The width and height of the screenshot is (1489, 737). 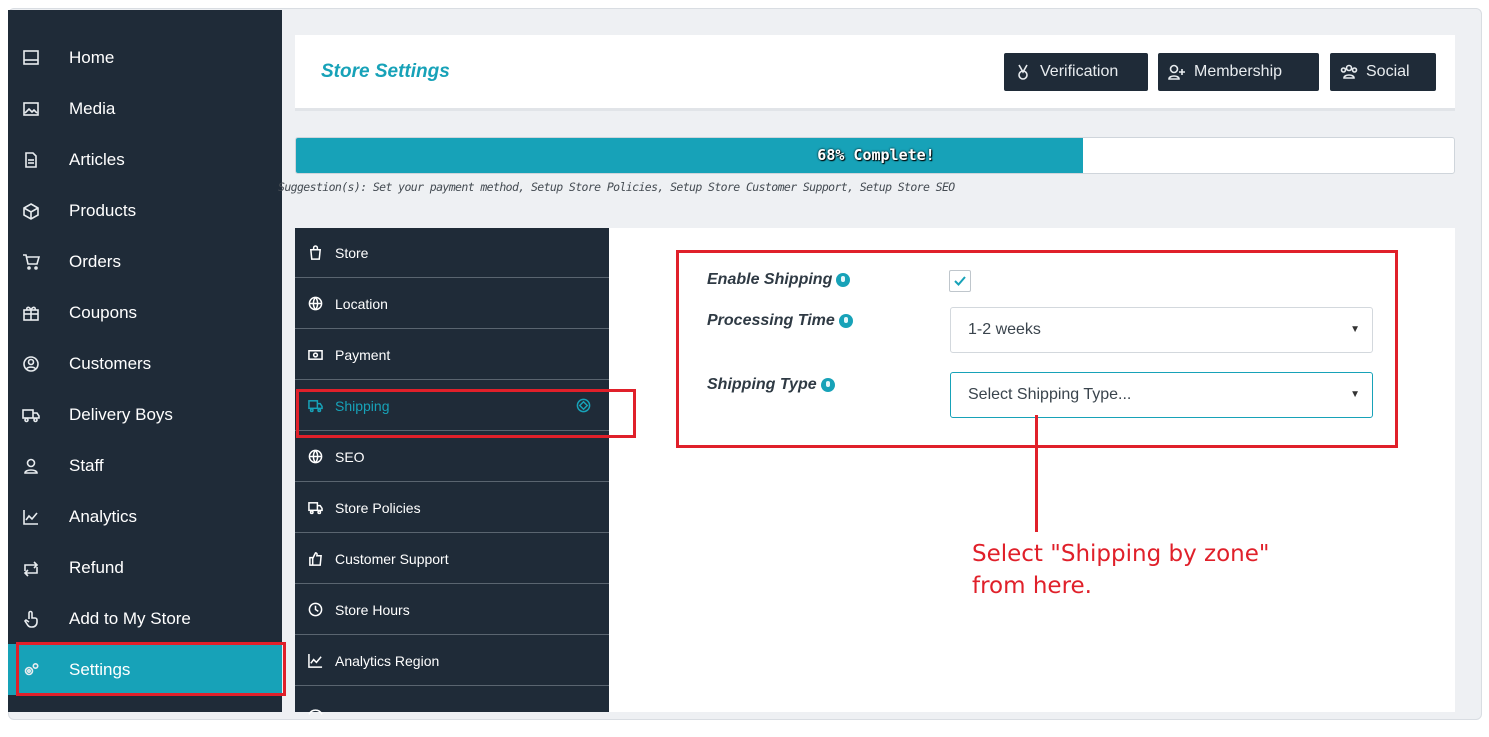 What do you see at coordinates (31, 619) in the screenshot?
I see `hand-pointer-icon` at bounding box center [31, 619].